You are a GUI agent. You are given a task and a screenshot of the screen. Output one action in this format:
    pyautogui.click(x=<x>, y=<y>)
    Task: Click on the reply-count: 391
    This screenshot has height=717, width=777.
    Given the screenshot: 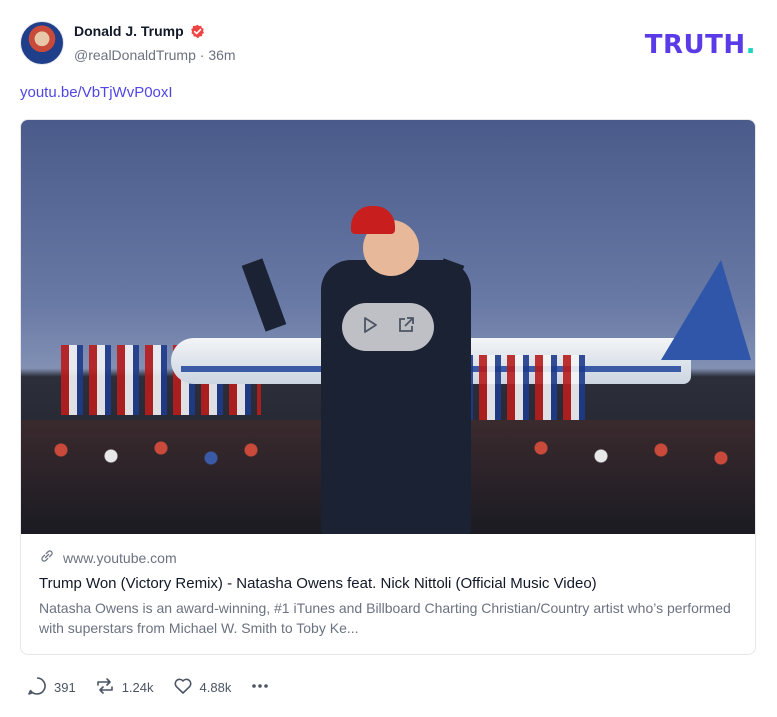 What is the action you would take?
    pyautogui.click(x=65, y=687)
    